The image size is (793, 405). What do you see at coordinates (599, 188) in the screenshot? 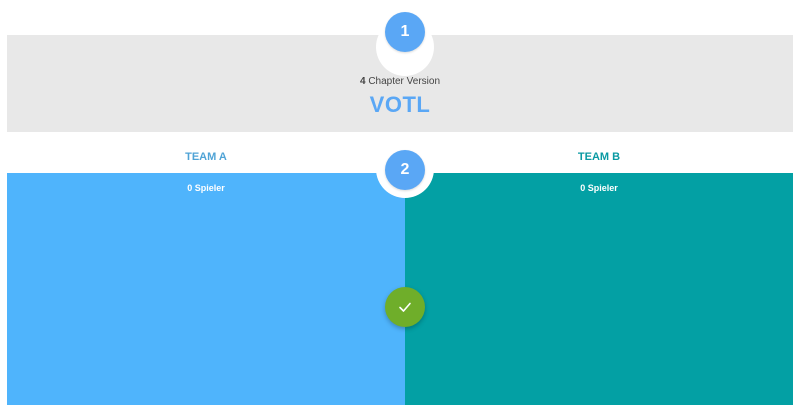
I see `team-b-player-count: 0 Spieler` at bounding box center [599, 188].